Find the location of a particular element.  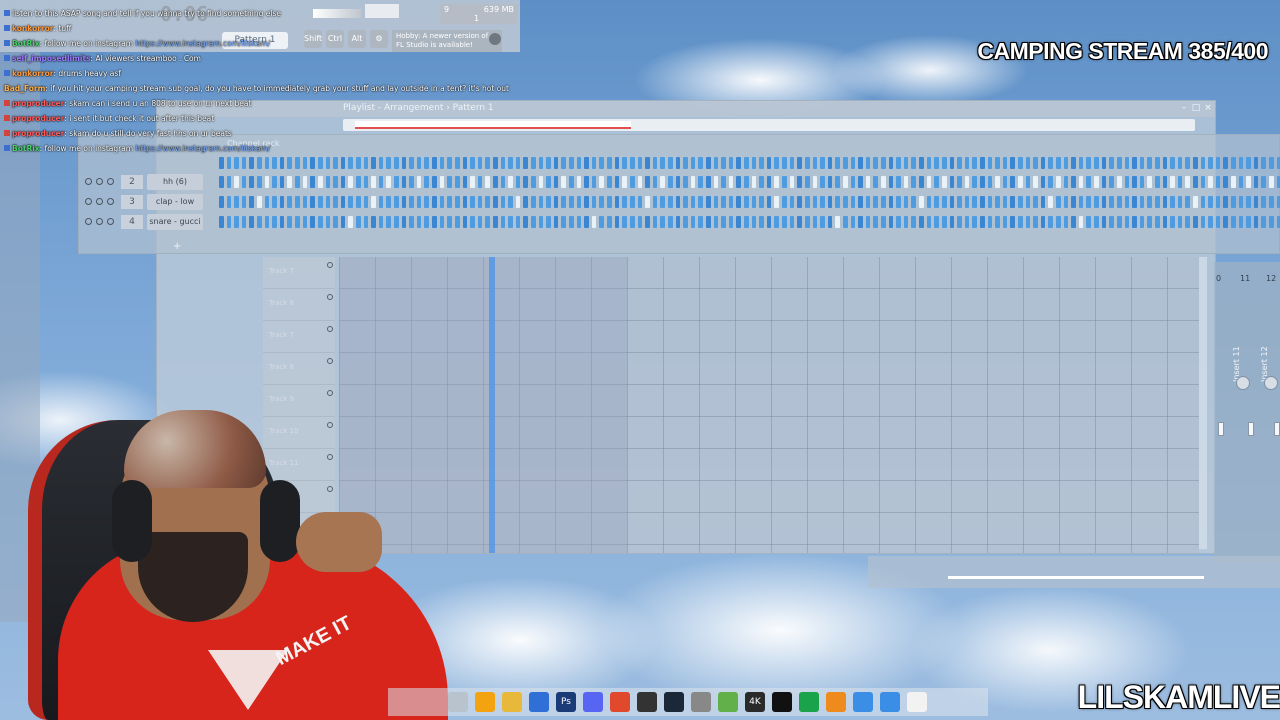

volume-fader is located at coordinates (1251, 429).